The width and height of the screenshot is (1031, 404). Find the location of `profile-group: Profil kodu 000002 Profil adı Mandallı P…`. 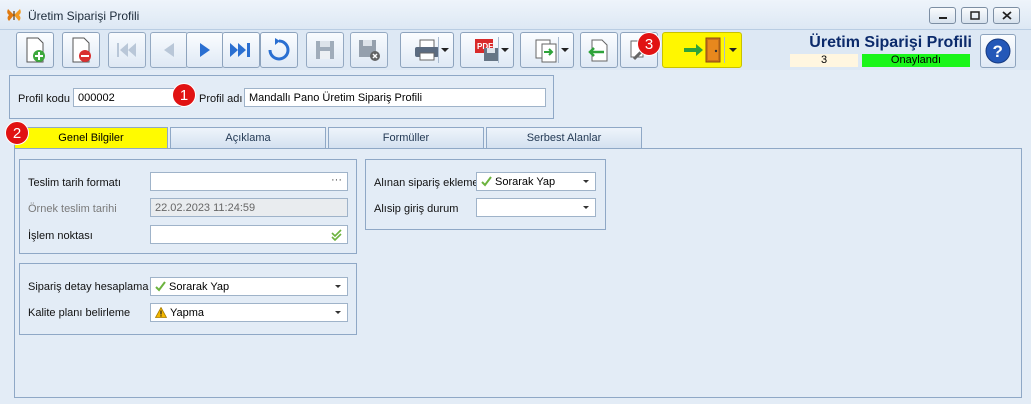

profile-group: Profil kodu 000002 Profil adı Mandallı P… is located at coordinates (281, 97).